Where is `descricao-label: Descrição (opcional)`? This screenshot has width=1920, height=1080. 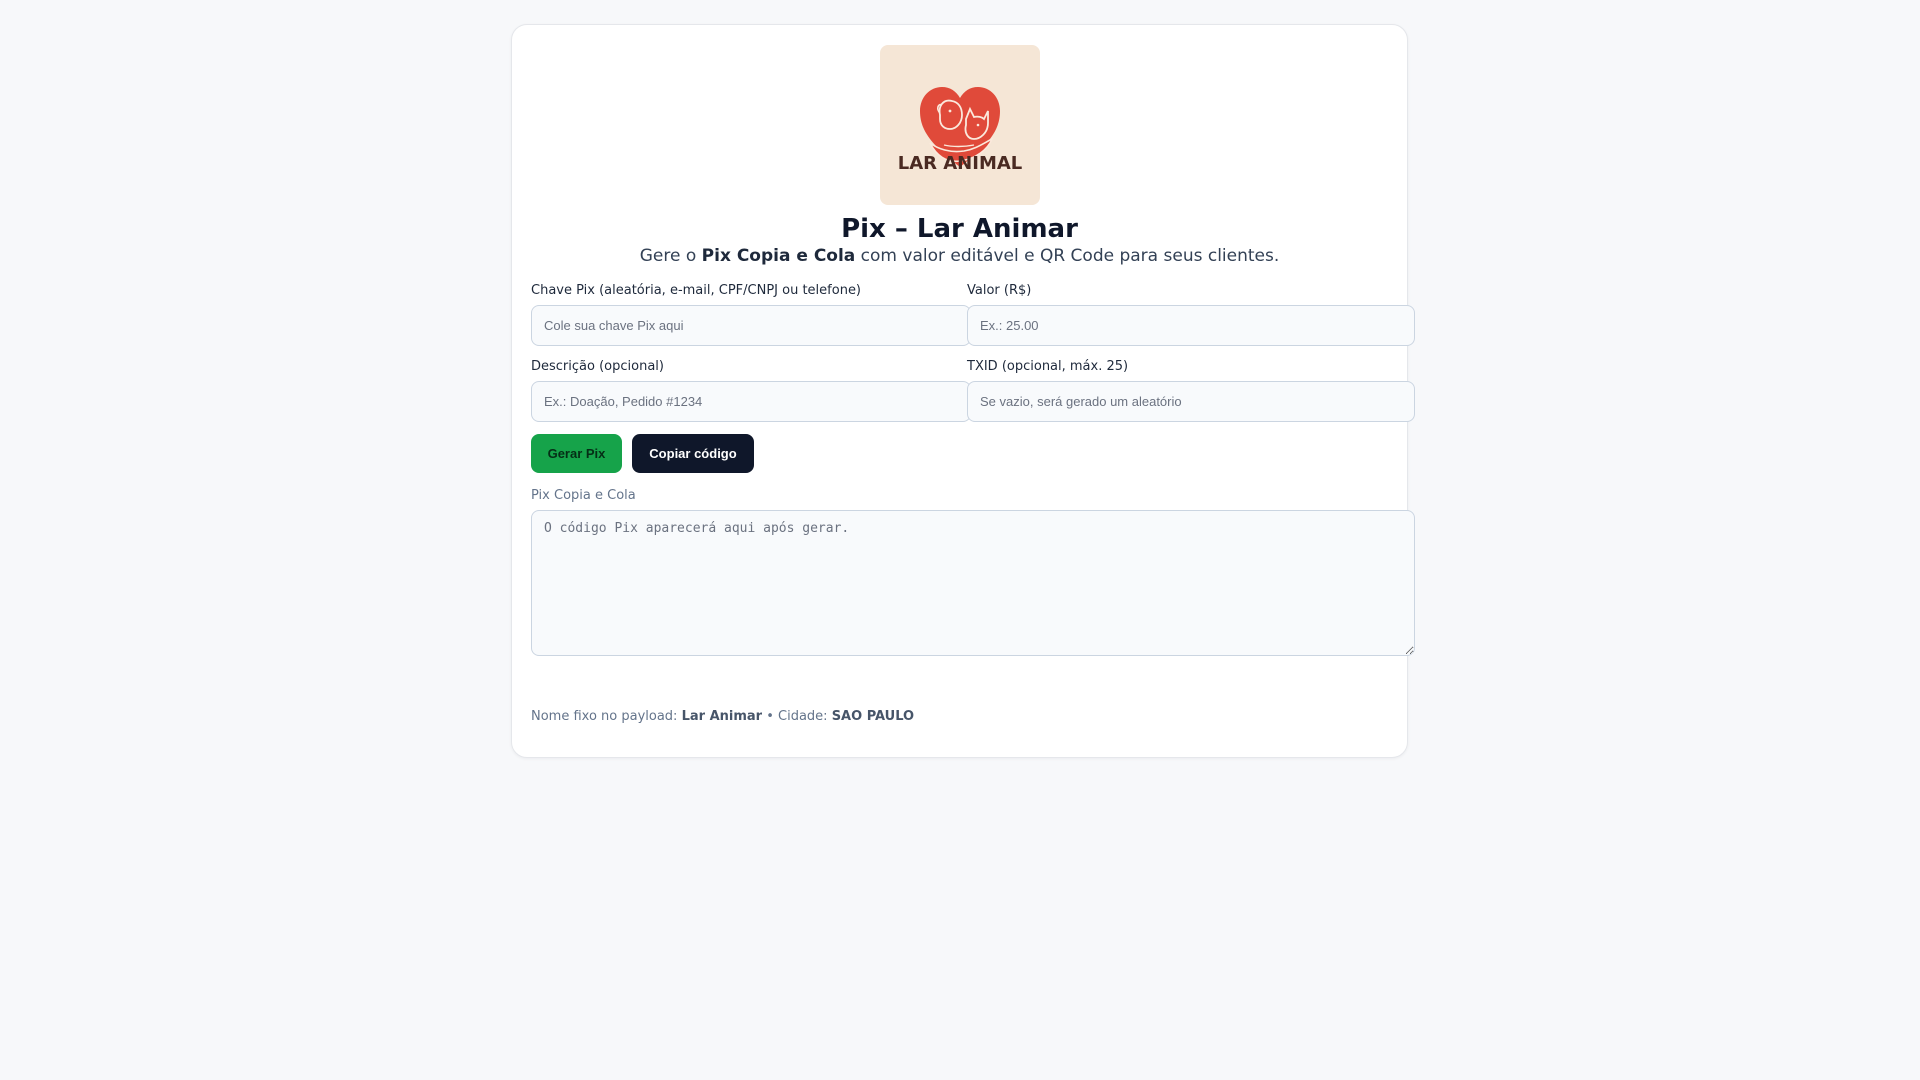 descricao-label: Descrição (opcional) is located at coordinates (597, 366).